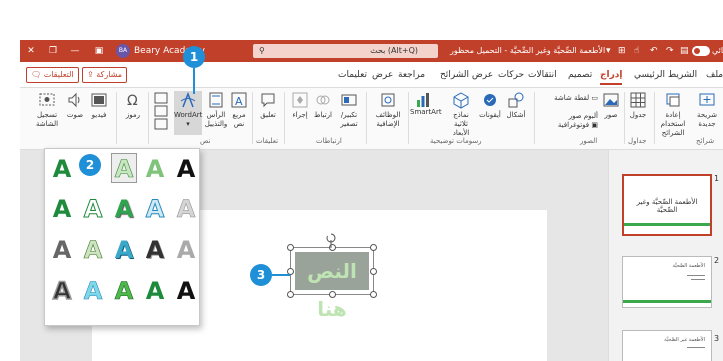  I want to click on new-slide-button: شريحة جديدة, so click(707, 110).